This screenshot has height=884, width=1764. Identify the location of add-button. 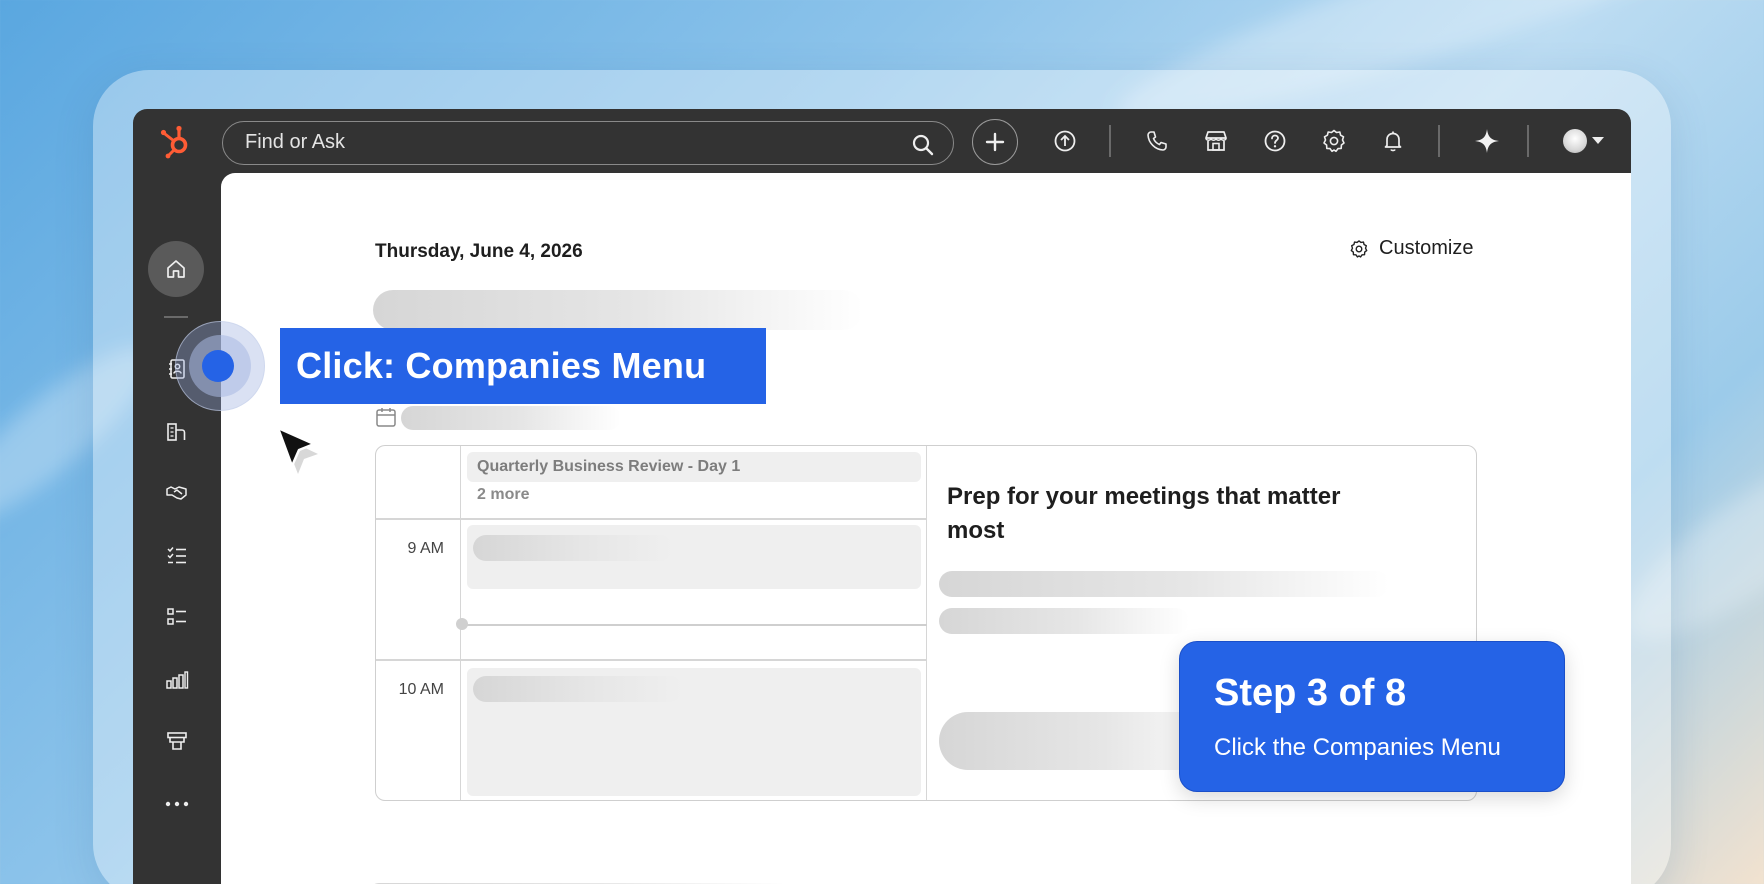
(995, 142).